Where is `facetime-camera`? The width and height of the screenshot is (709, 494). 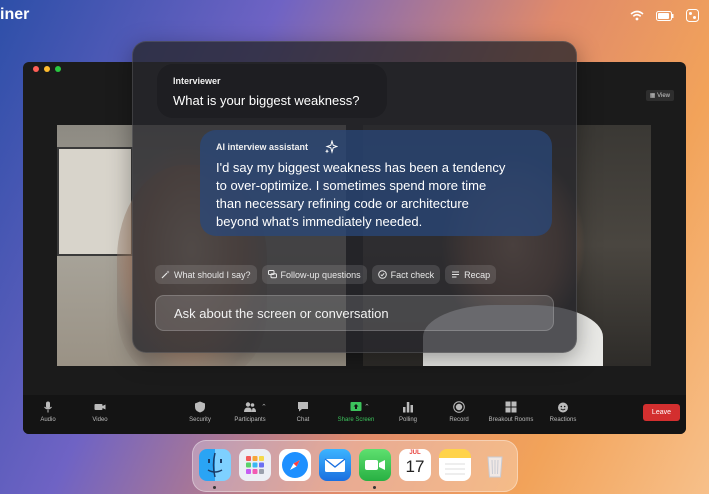 facetime-camera is located at coordinates (375, 465).